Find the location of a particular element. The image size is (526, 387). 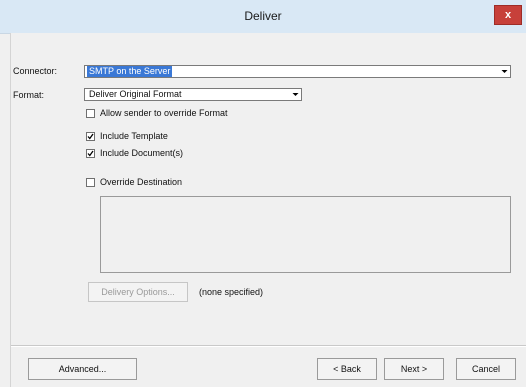

format-label: Format: is located at coordinates (29, 95).